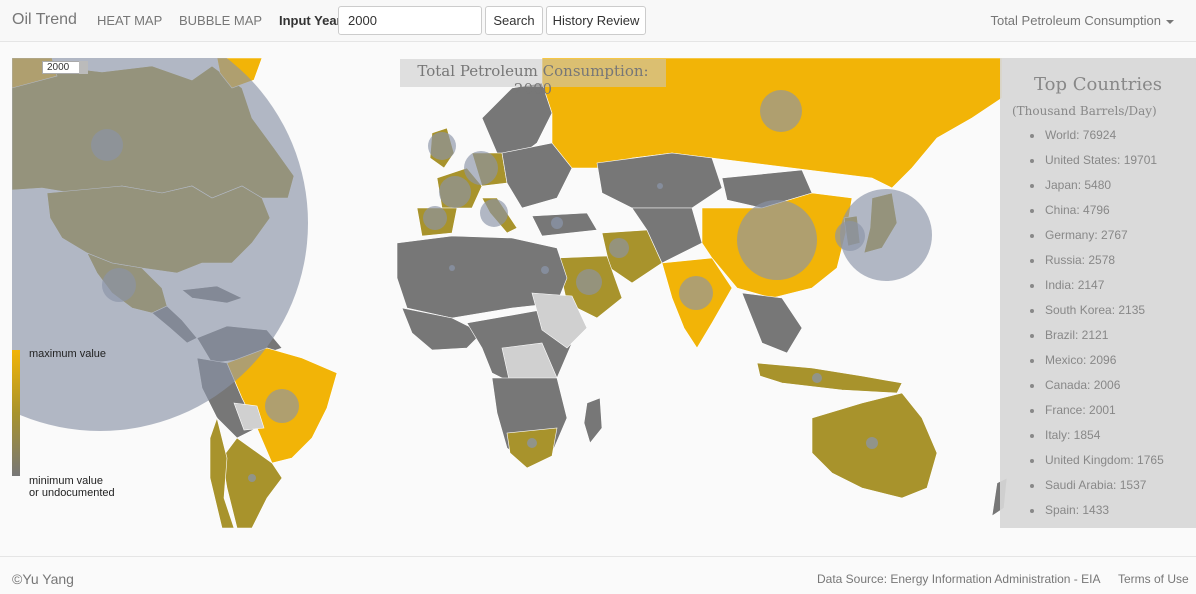 The height and width of the screenshot is (594, 1196). What do you see at coordinates (1097, 415) in the screenshot?
I see `top-country-item: France: 2001` at bounding box center [1097, 415].